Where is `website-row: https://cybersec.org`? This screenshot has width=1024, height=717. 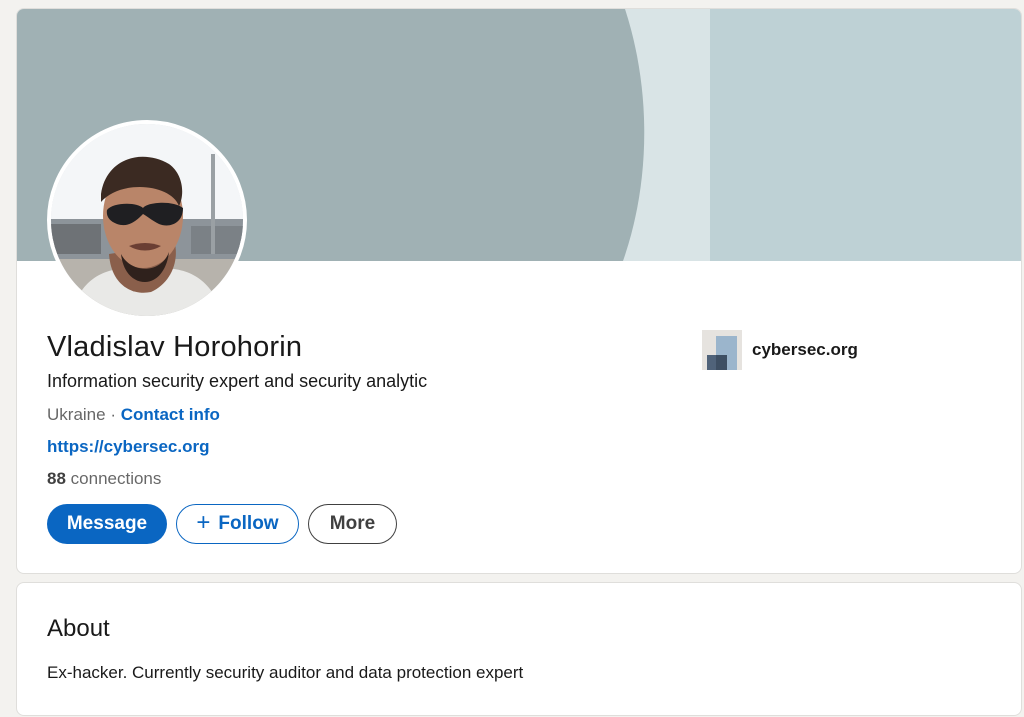
website-row: https://cybersec.org is located at coordinates (128, 447).